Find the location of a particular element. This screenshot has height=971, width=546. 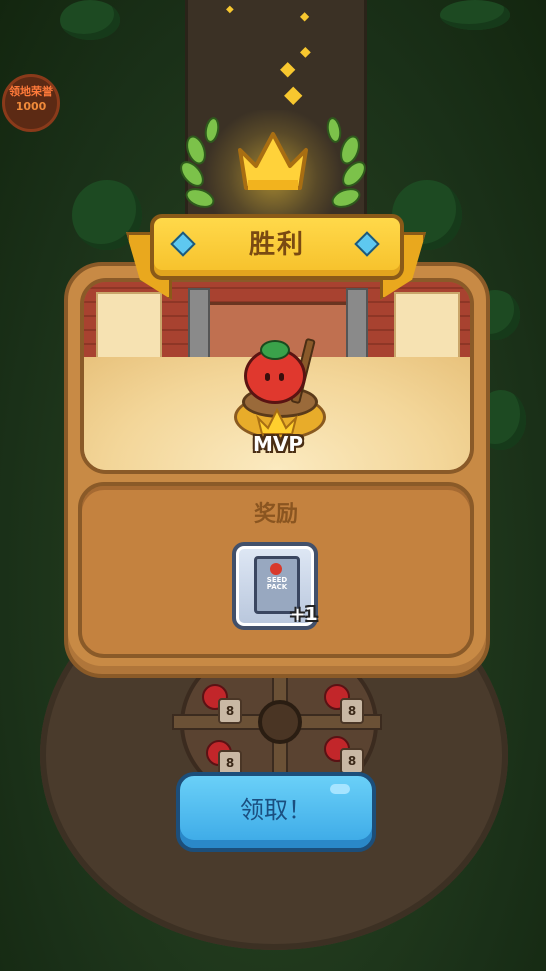

claim-button-label: 领取！ is located at coordinates (276, 810).